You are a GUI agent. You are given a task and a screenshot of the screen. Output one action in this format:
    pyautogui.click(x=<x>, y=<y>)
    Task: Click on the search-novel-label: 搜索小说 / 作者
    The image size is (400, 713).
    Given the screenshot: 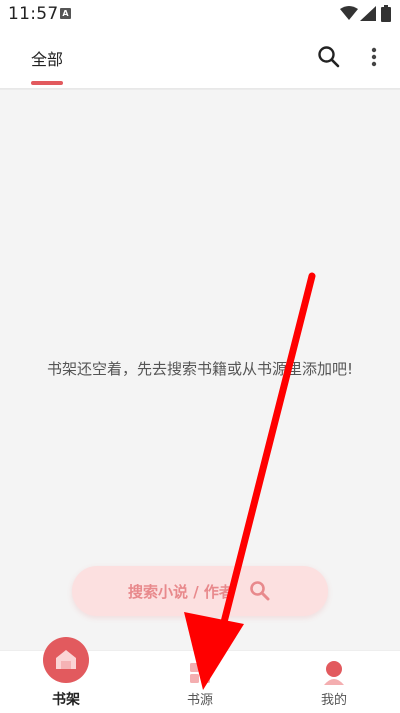 What is the action you would take?
    pyautogui.click(x=181, y=592)
    